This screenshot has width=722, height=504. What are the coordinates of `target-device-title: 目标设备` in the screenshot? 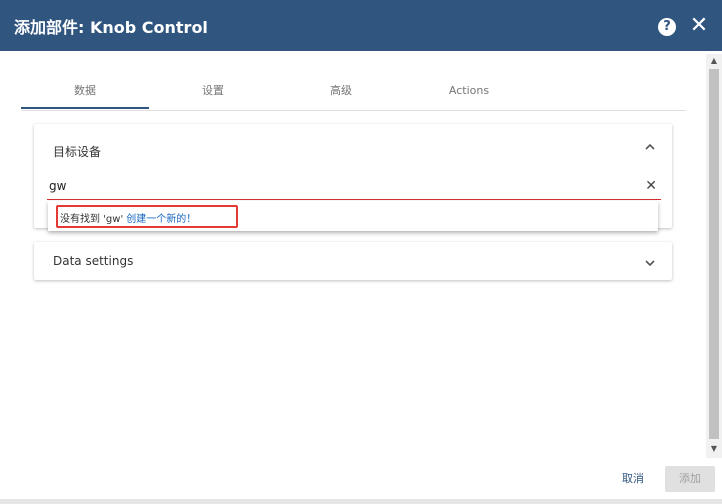 It's located at (77, 152).